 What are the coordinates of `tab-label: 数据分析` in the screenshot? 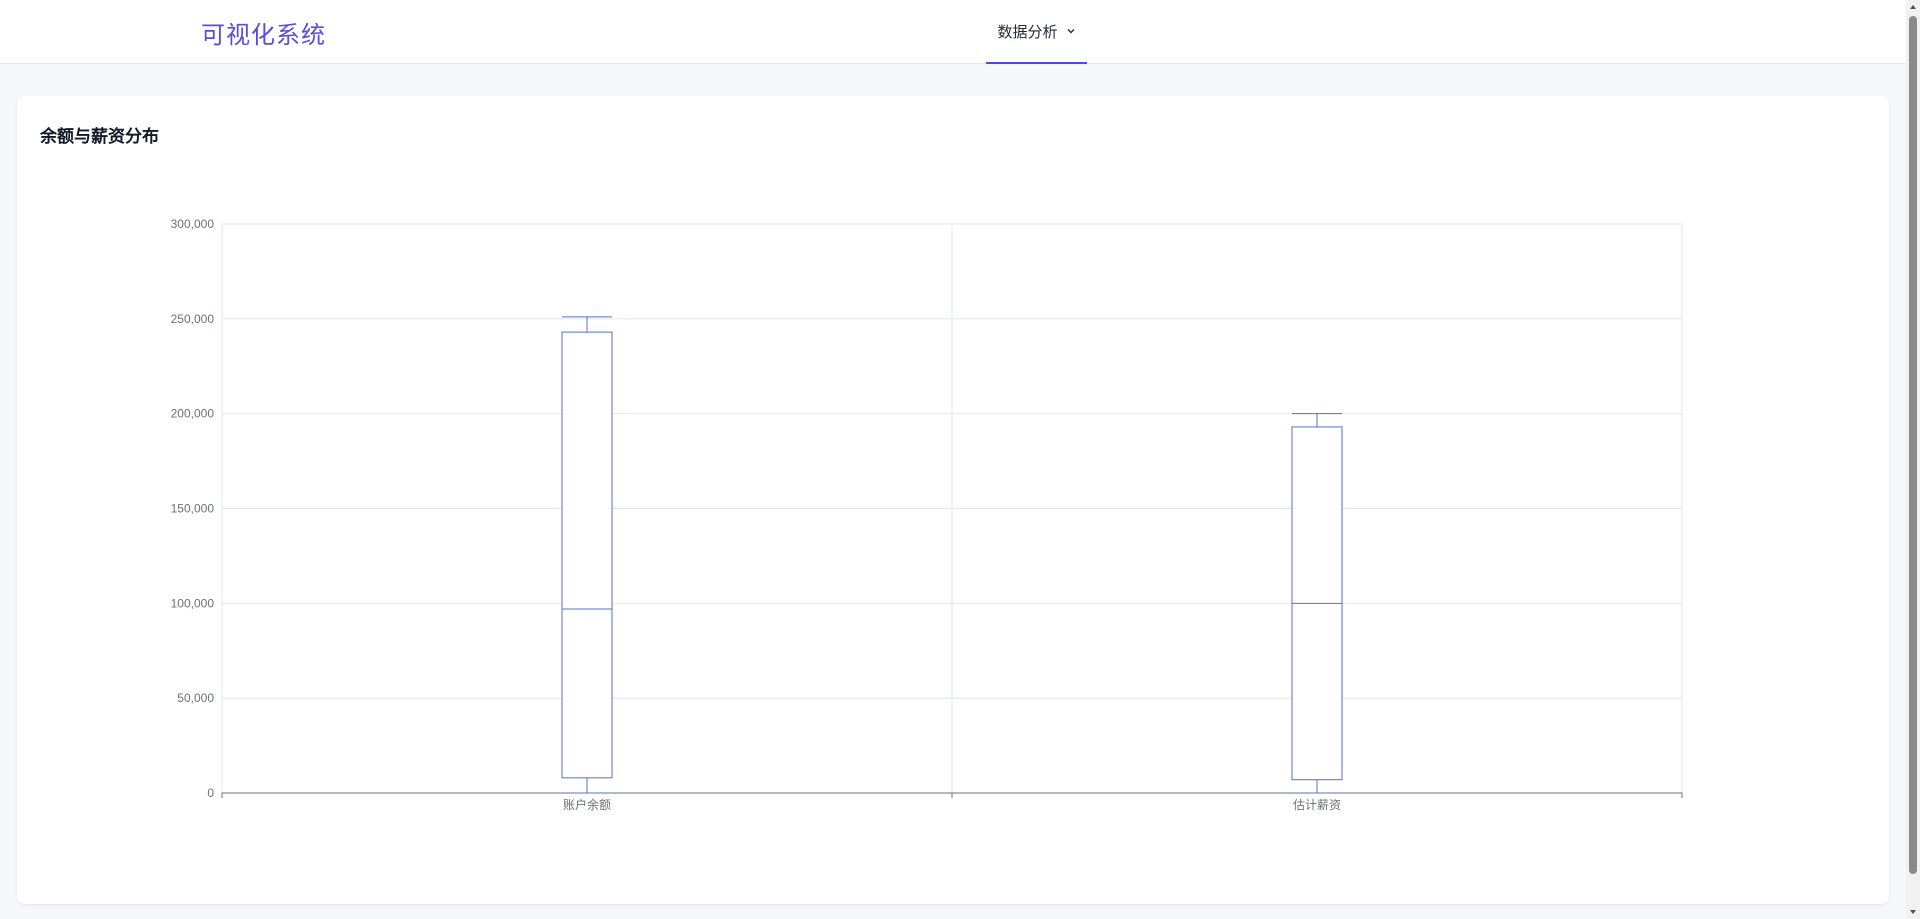 It's located at (1027, 31).